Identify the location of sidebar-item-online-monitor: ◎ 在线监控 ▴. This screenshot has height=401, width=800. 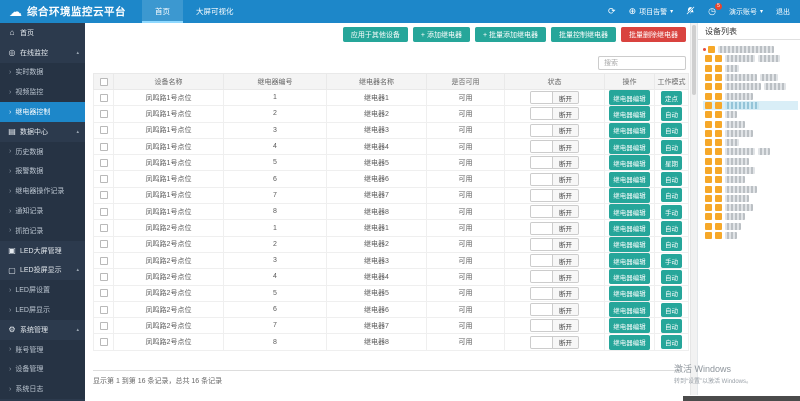
(42, 52).